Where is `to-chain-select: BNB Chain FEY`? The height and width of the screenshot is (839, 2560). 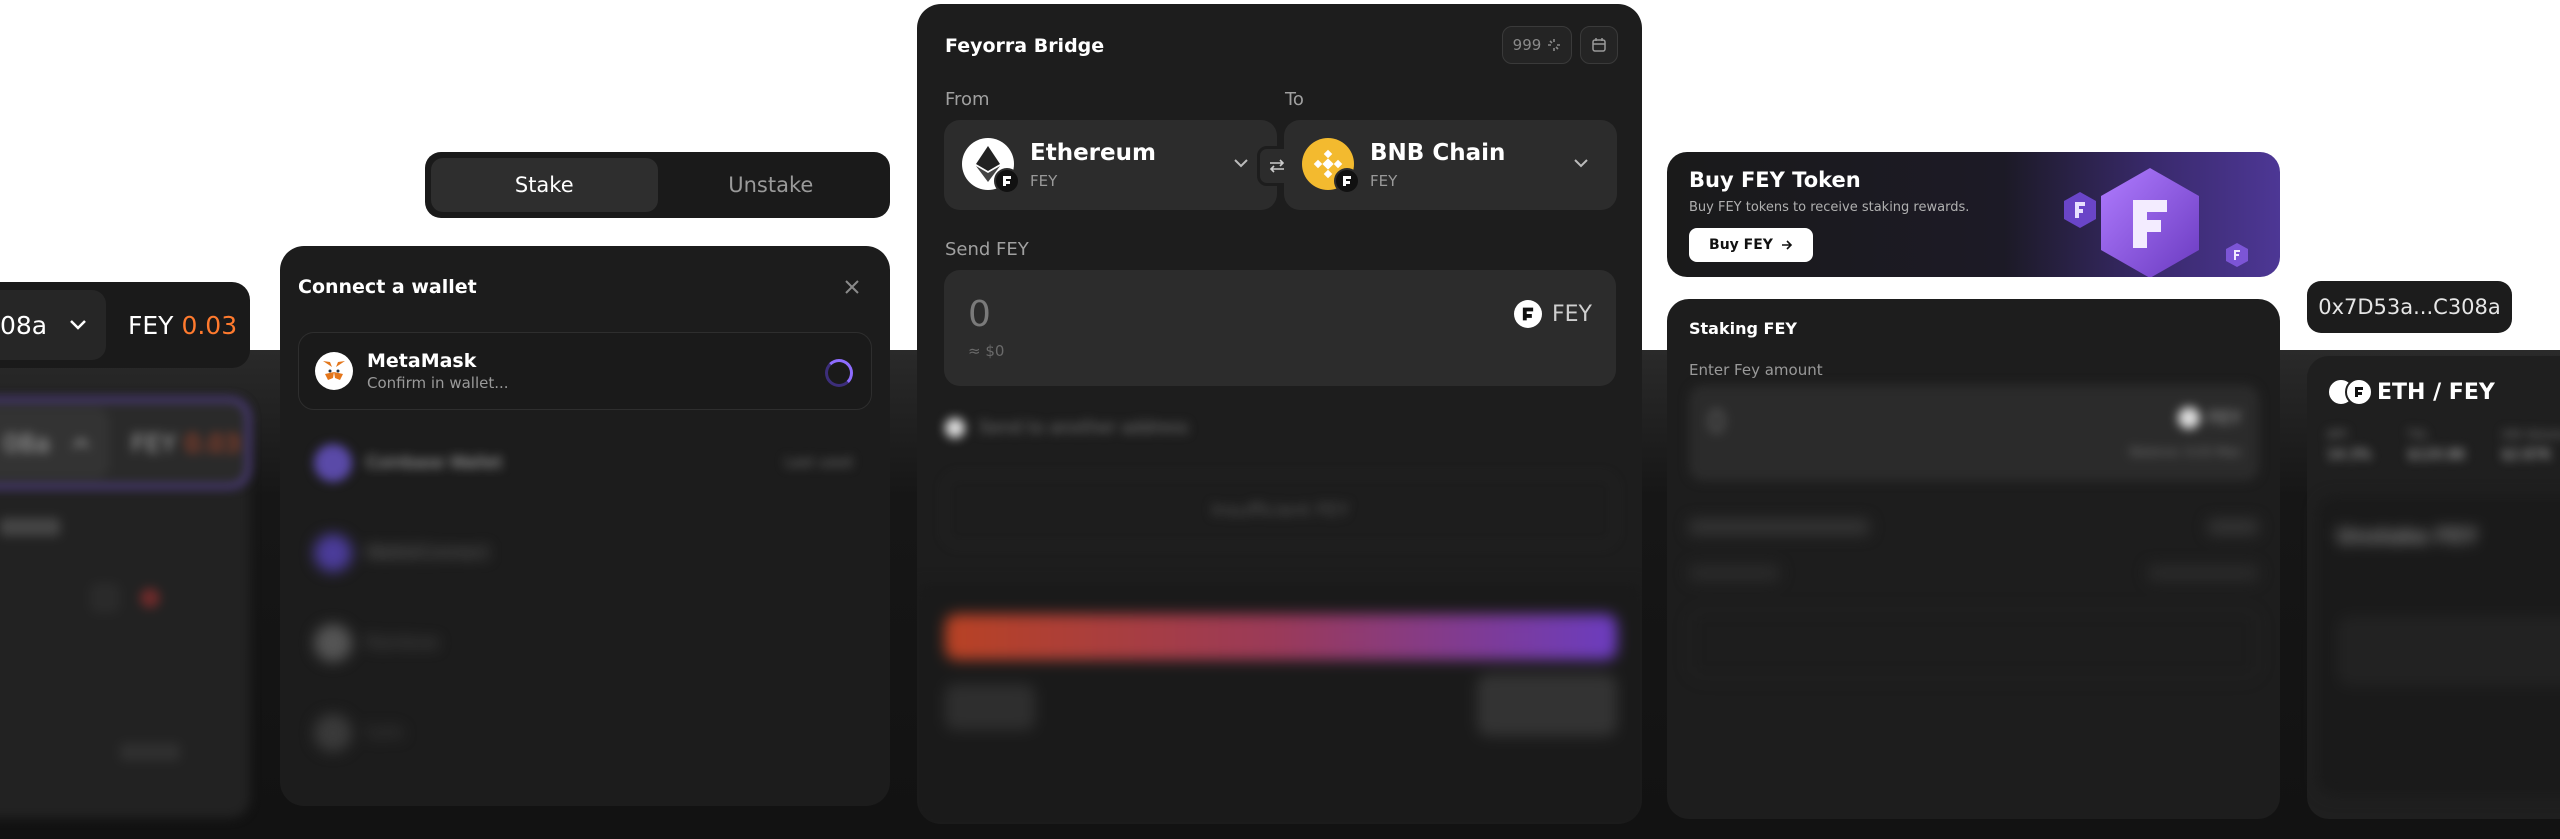
to-chain-select: BNB Chain FEY is located at coordinates (1450, 165).